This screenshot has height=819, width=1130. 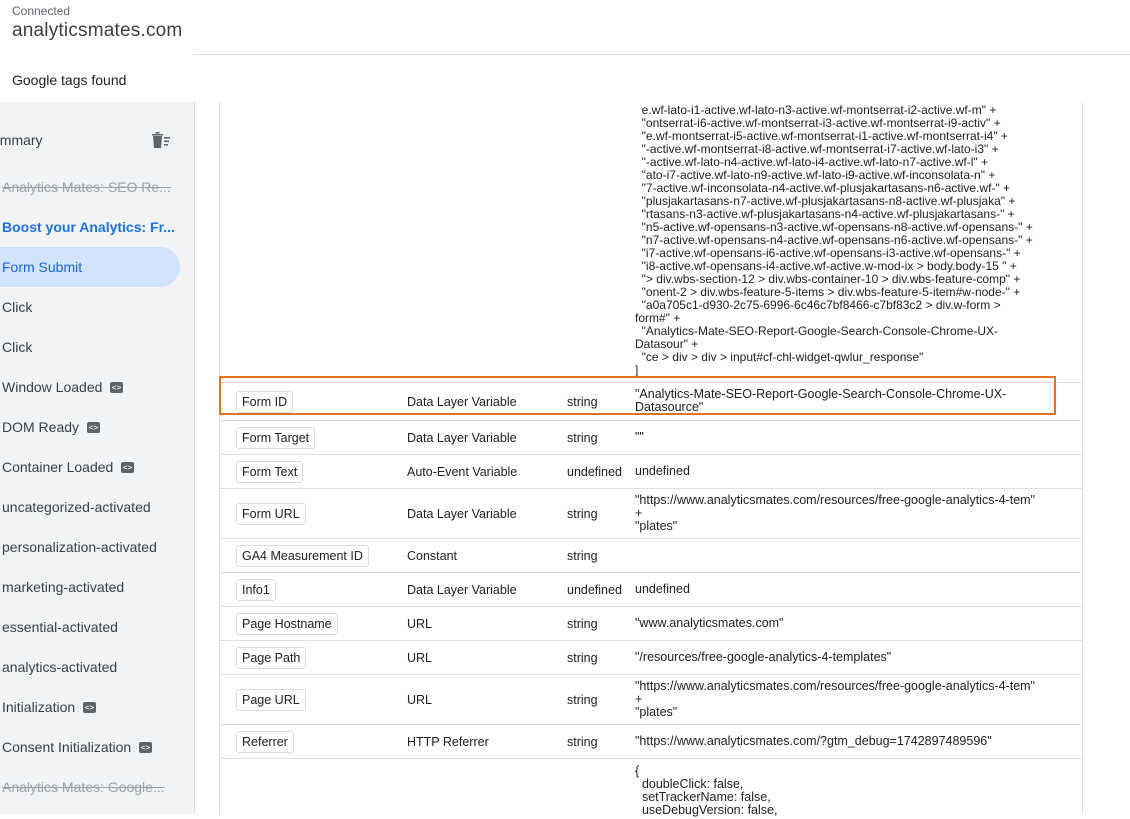 I want to click on variable-name-chip: Form Text, so click(x=270, y=472).